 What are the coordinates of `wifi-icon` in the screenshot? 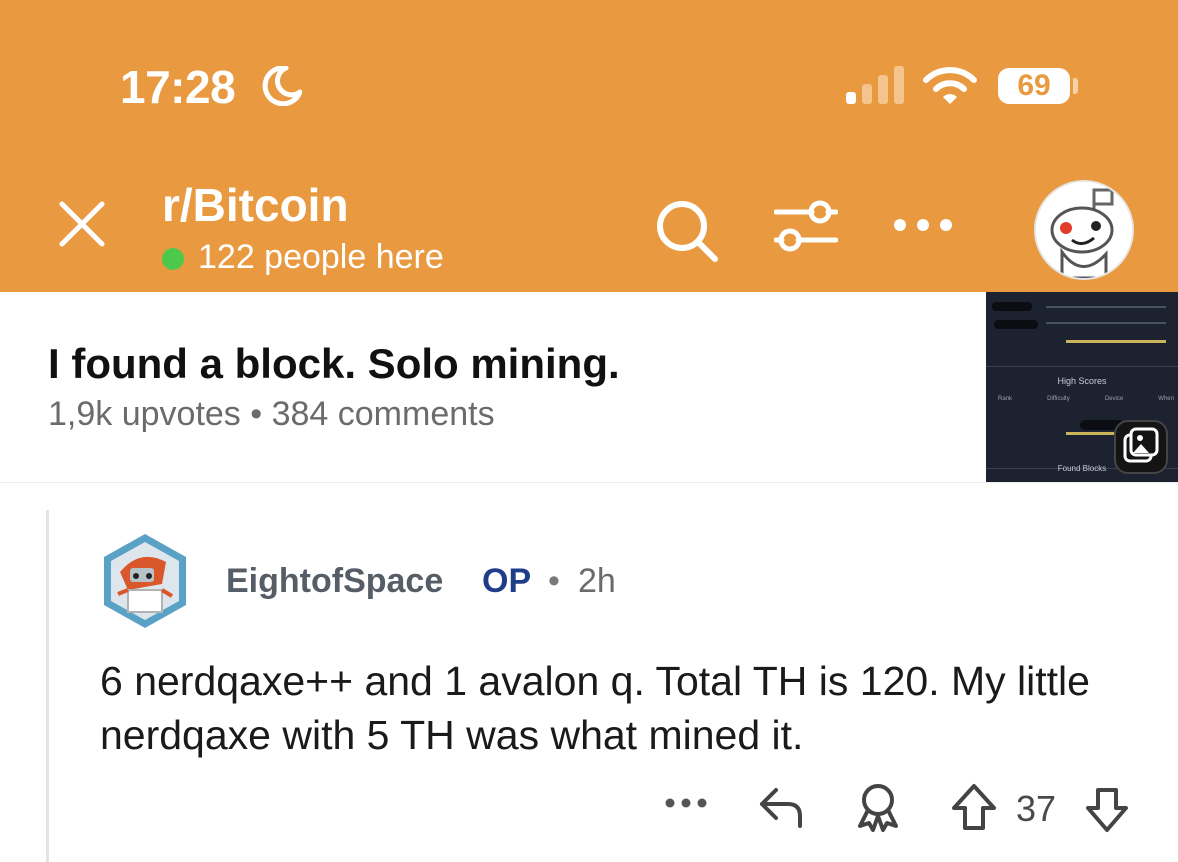 It's located at (950, 85).